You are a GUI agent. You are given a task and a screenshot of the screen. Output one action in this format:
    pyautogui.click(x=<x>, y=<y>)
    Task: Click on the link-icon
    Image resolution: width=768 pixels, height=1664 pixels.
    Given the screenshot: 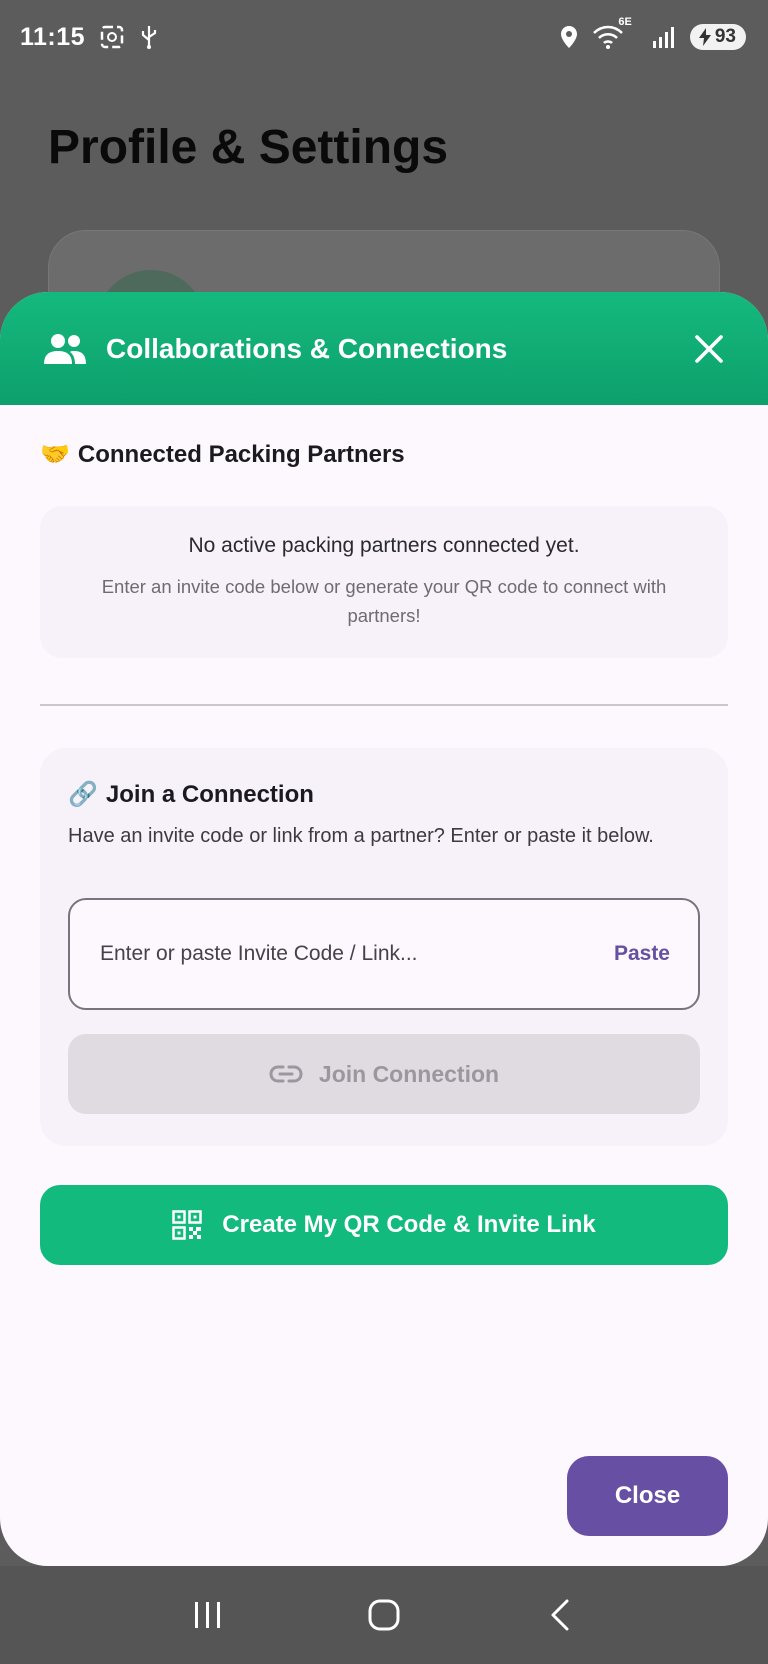 What is the action you would take?
    pyautogui.click(x=286, y=1074)
    